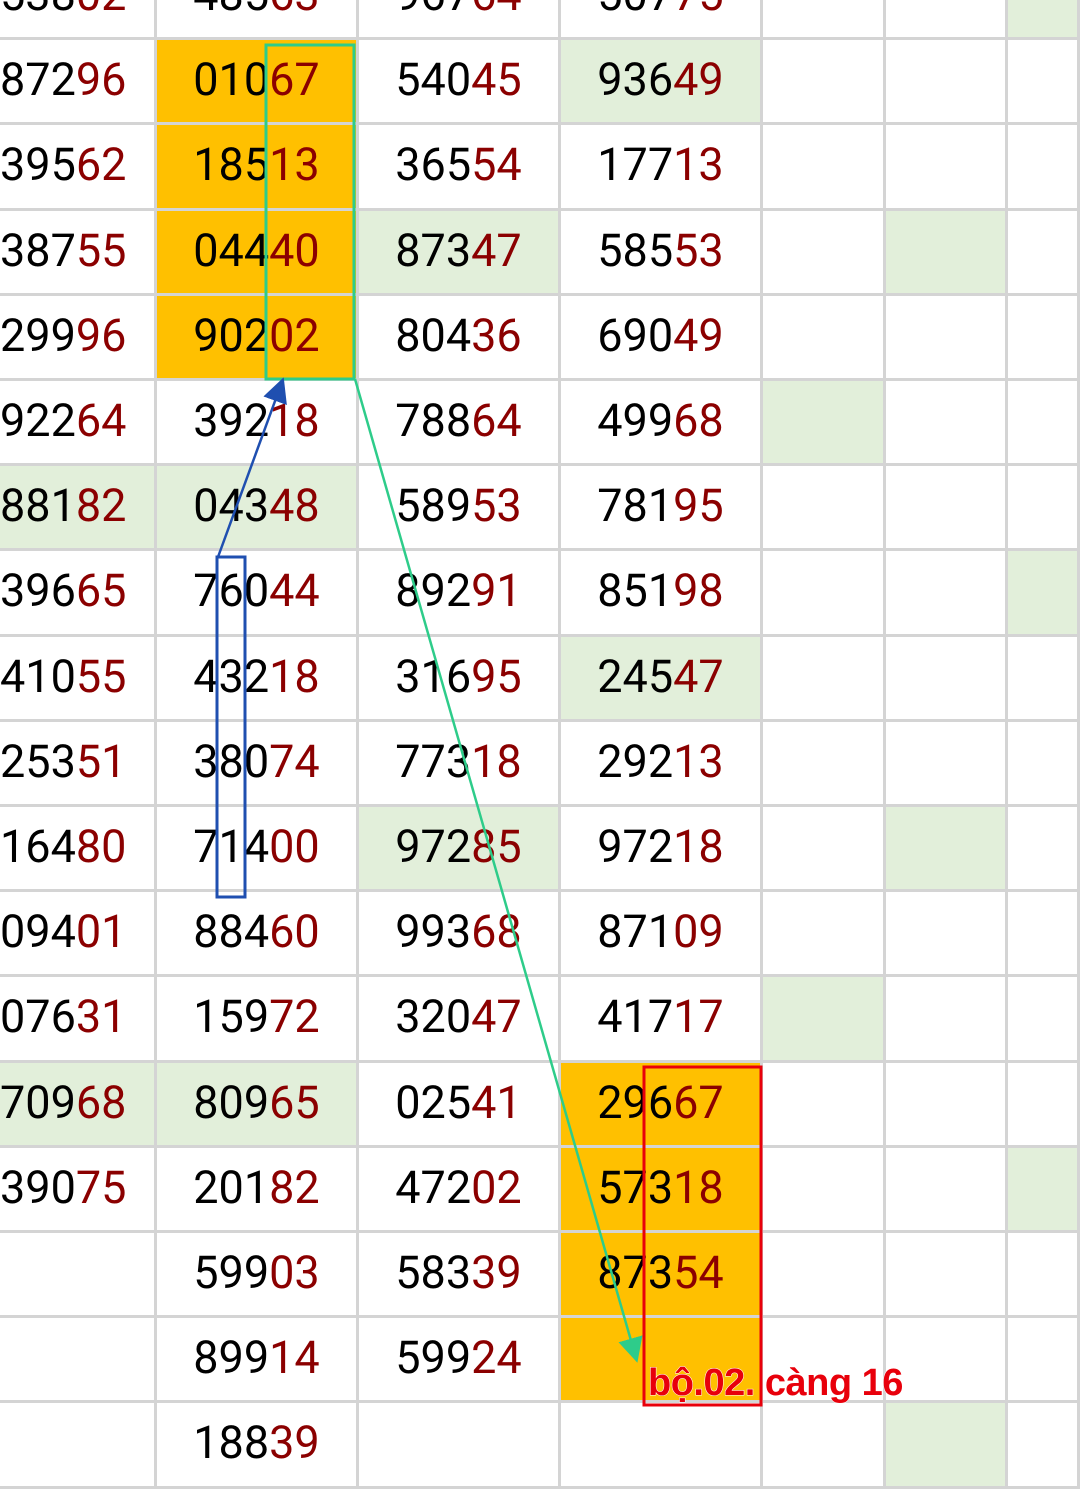  Describe the element at coordinates (662, 935) in the screenshot. I see `grid-cell: 87109` at that location.